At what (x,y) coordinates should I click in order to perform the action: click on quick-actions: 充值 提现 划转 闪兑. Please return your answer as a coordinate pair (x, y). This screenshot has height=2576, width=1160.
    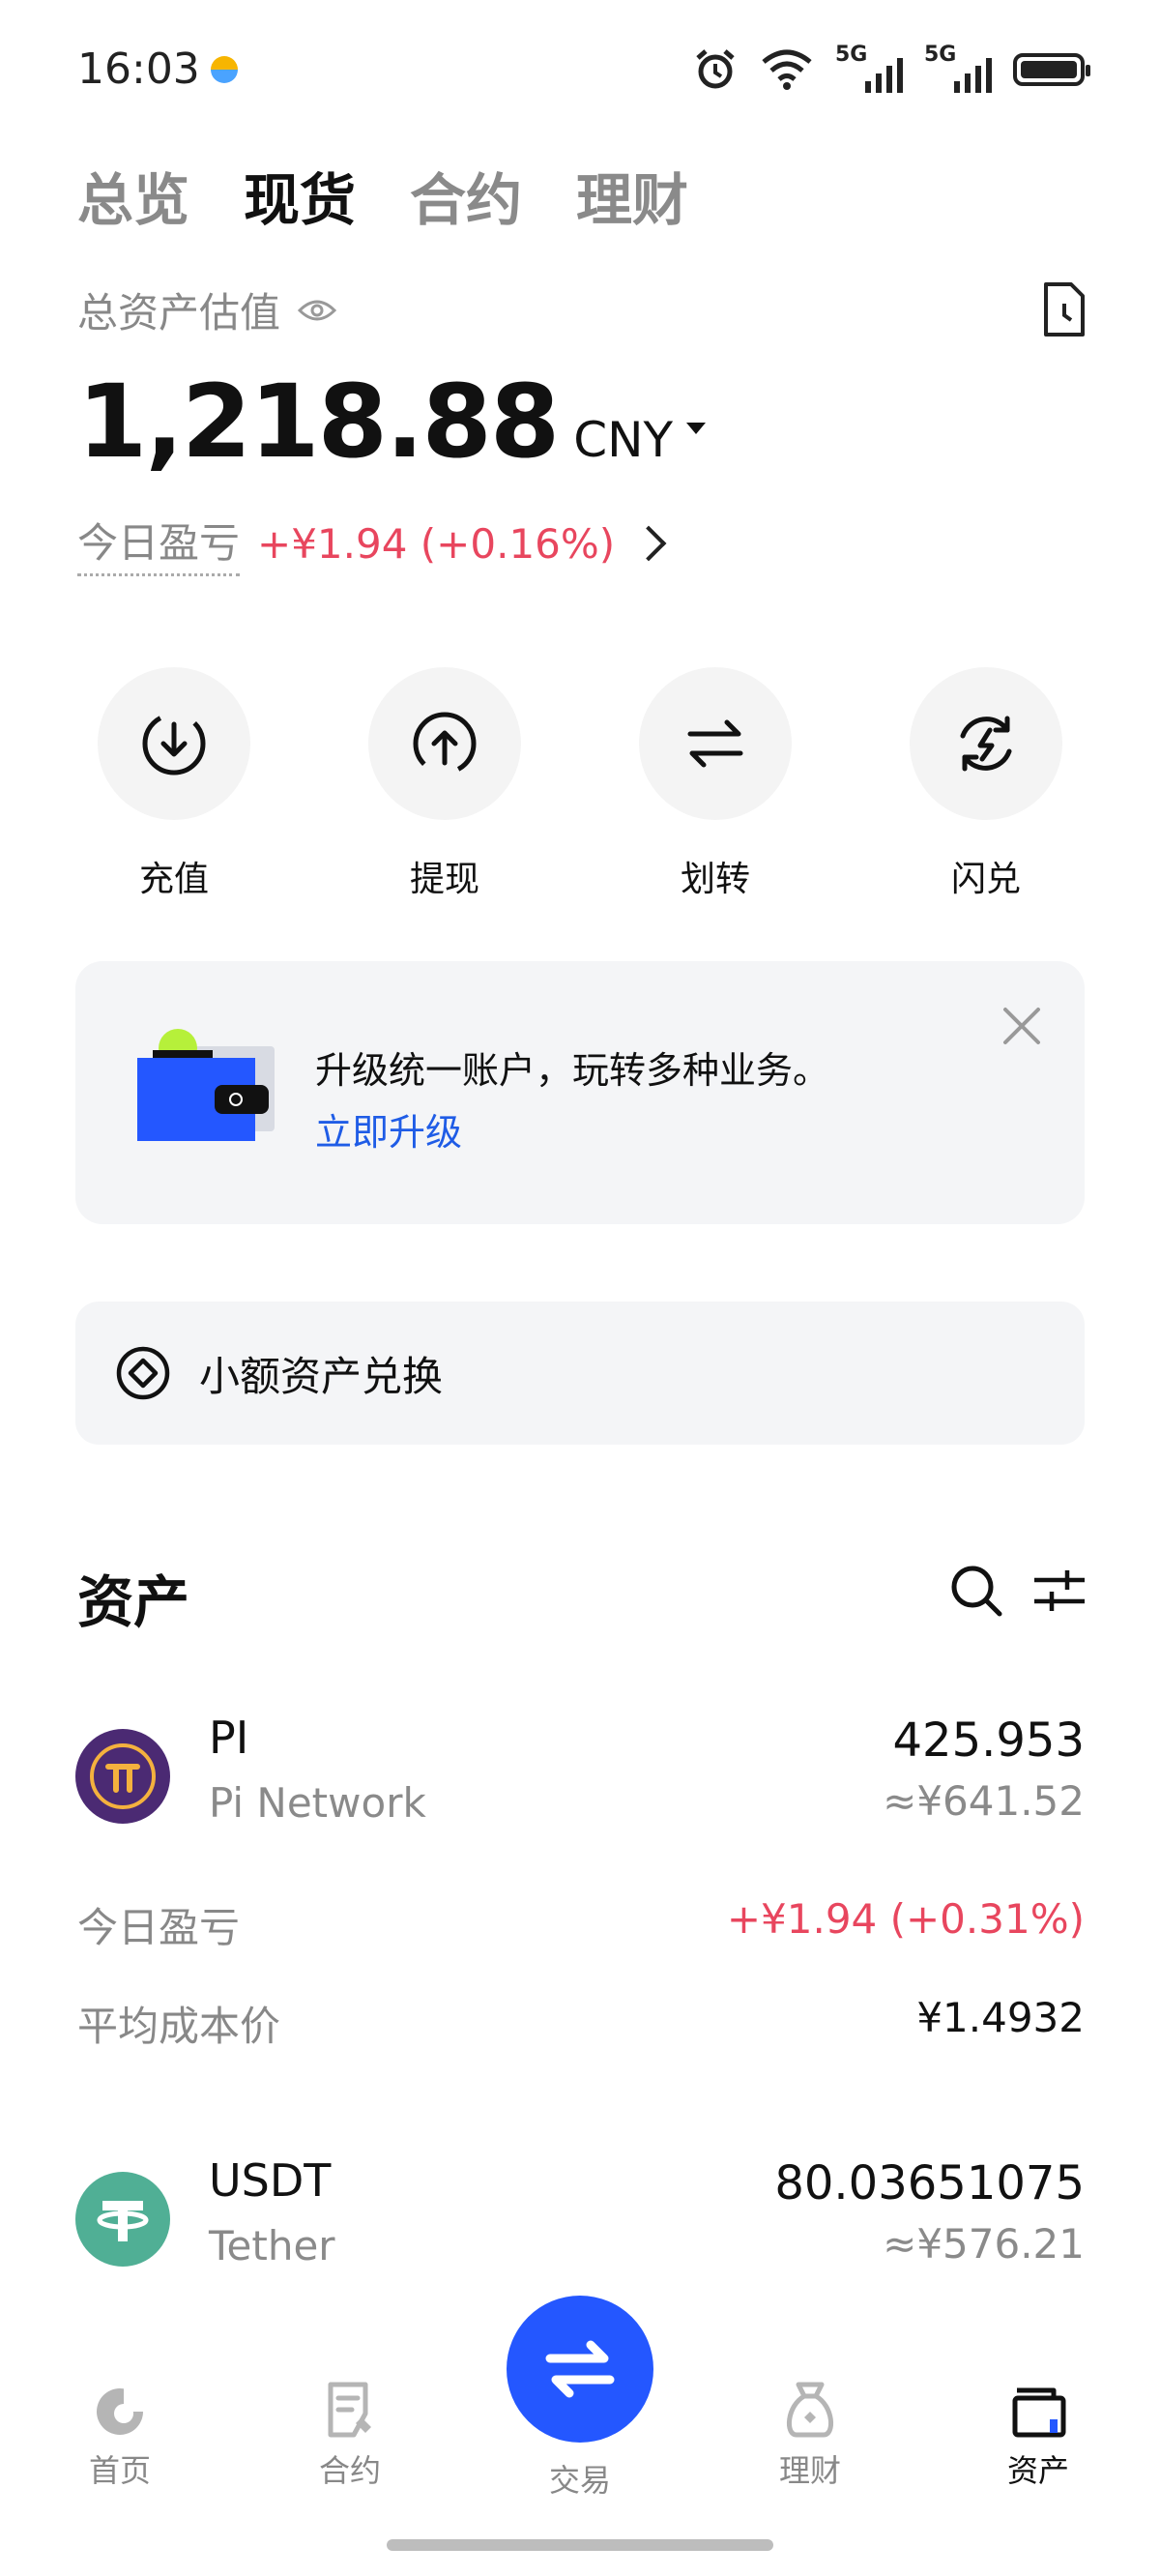
    Looking at the image, I should click on (580, 784).